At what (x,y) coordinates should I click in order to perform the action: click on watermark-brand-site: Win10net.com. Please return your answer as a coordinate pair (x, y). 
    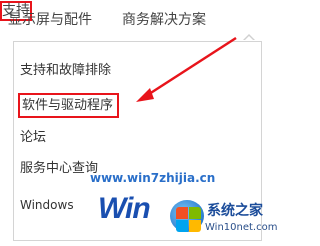
    Looking at the image, I should click on (241, 227).